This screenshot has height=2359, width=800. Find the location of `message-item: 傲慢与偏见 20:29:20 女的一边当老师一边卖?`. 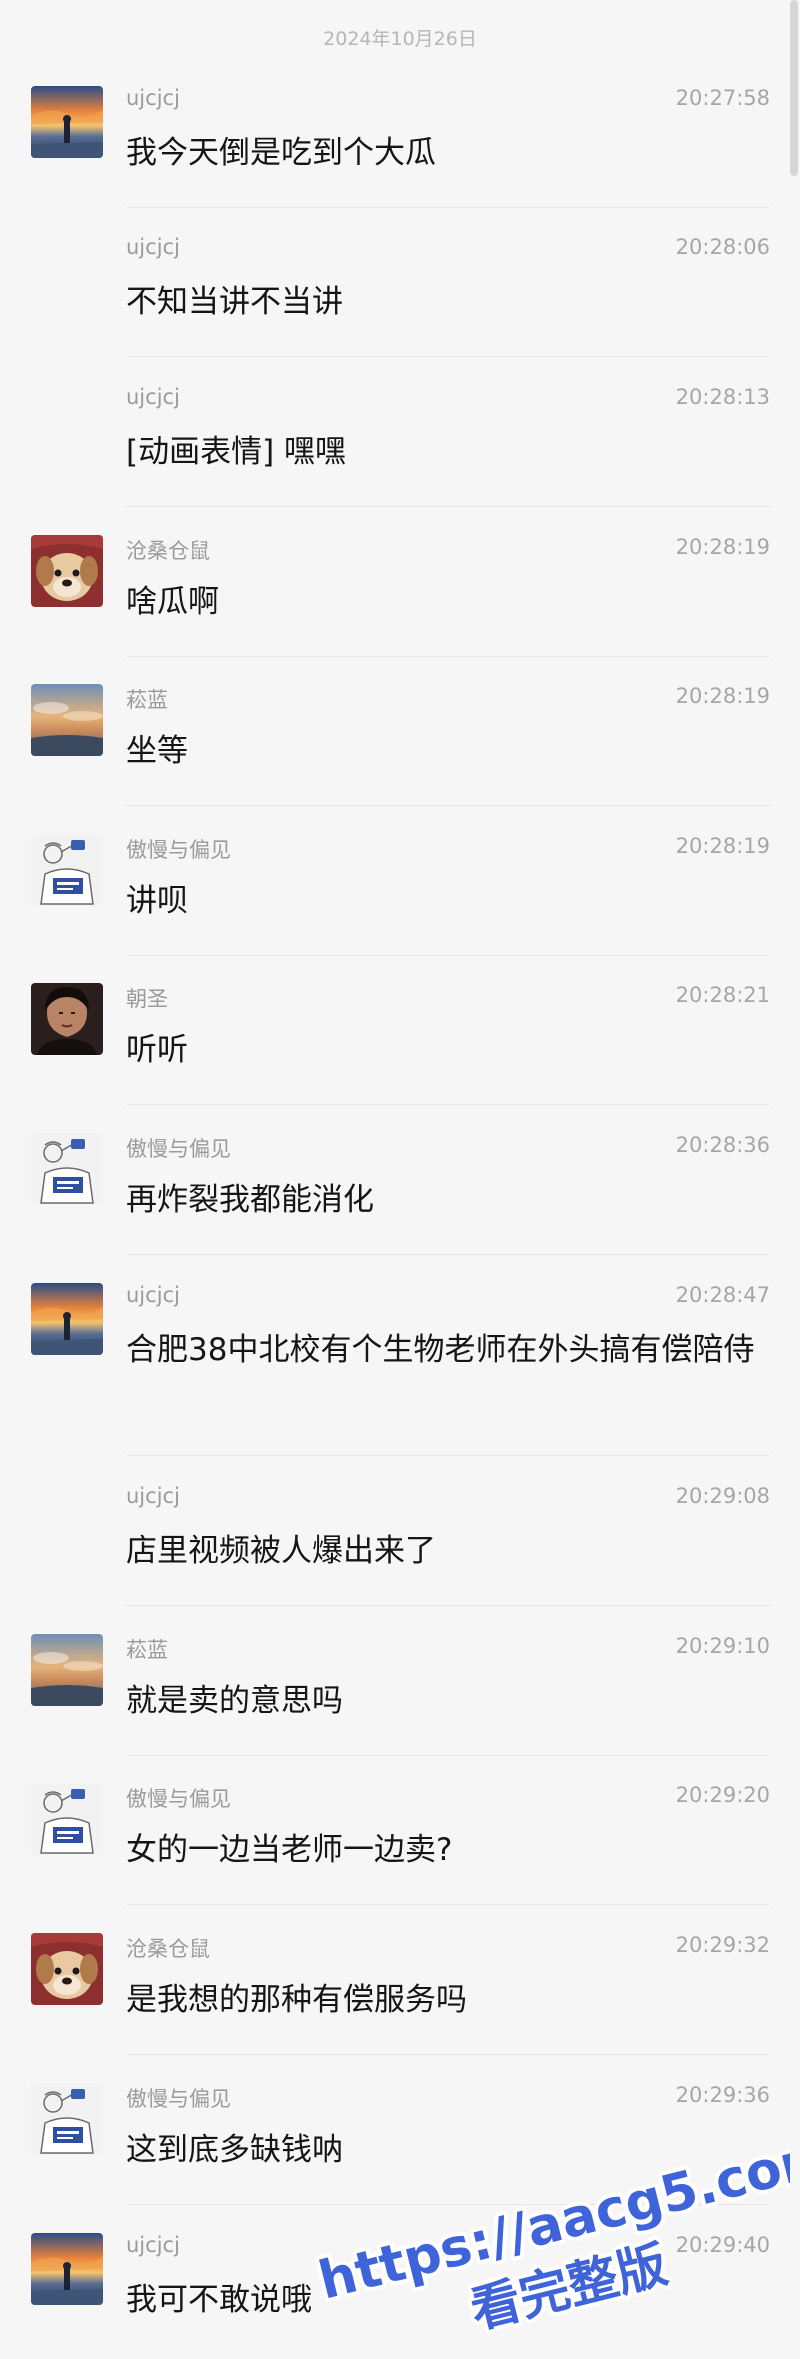

message-item: 傲慢与偏见 20:29:20 女的一边当老师一边卖? is located at coordinates (400, 1829).